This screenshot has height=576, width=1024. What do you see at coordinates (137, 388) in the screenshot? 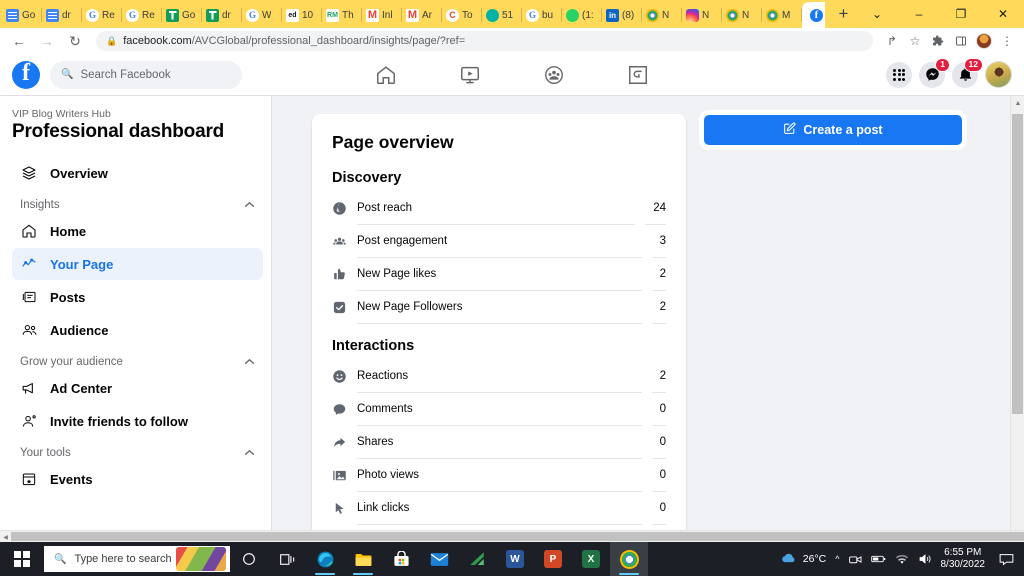
I see `sidebar-item-ad-center: Ad Center` at bounding box center [137, 388].